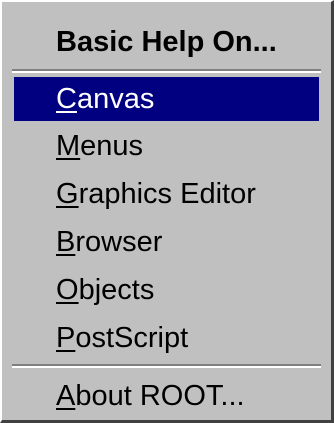 This screenshot has height=423, width=334. I want to click on menu-item-label: bjects, so click(116, 290).